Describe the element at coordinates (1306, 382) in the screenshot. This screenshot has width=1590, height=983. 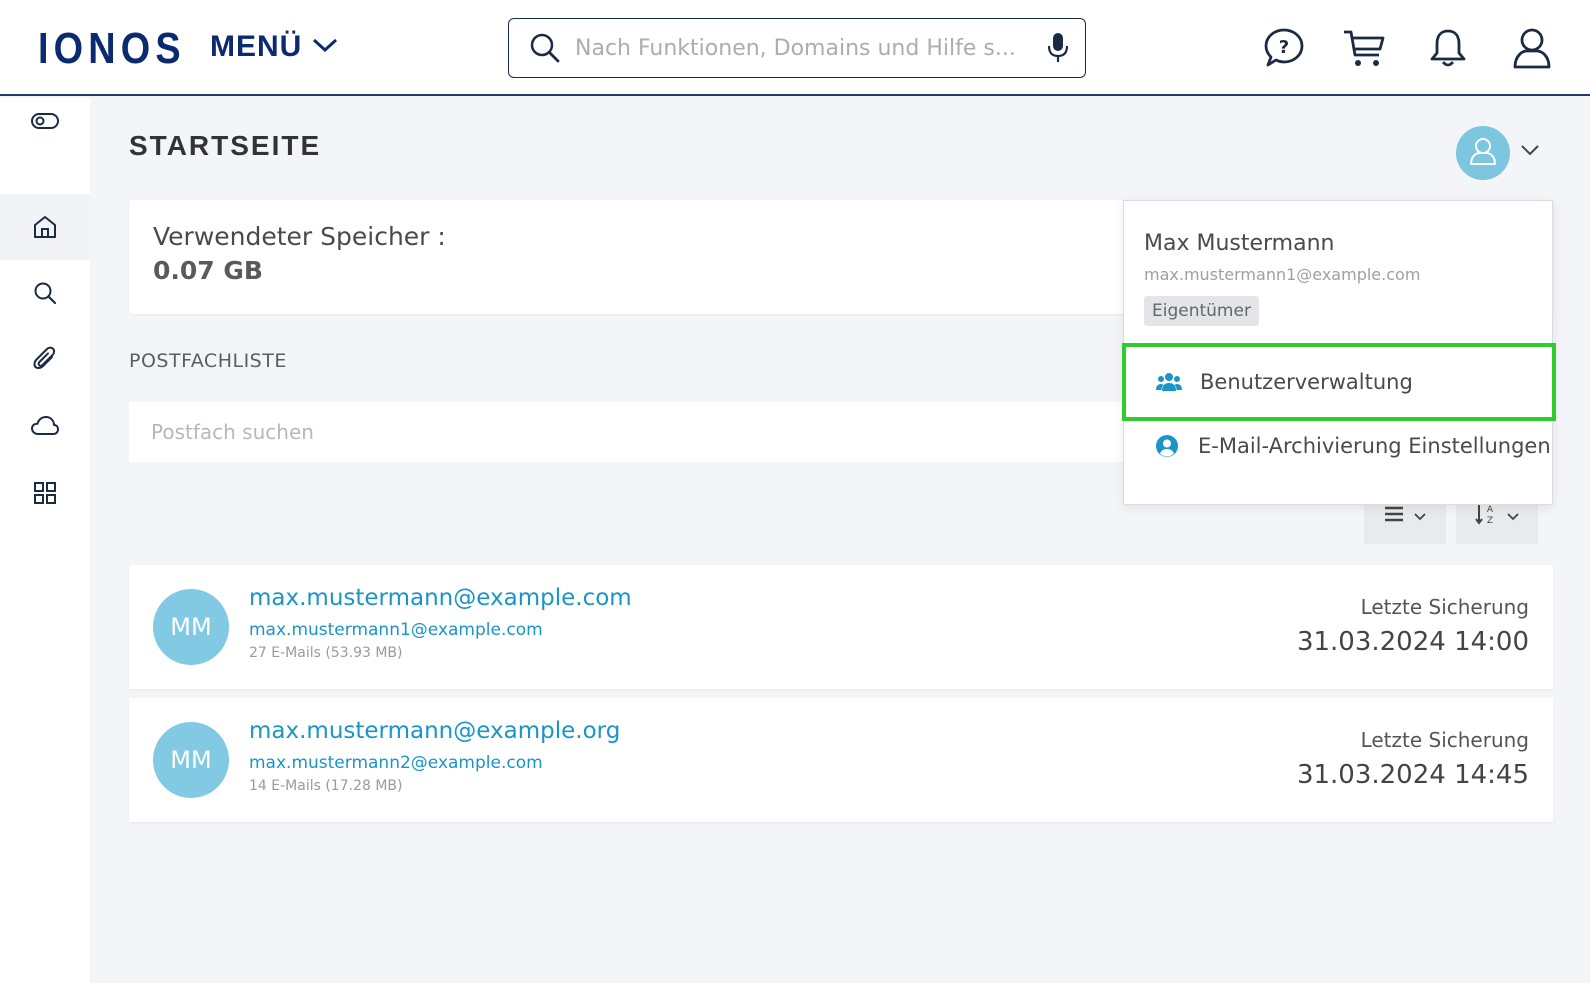
I see `menu-item-label: Benutzerverwaltung` at that location.